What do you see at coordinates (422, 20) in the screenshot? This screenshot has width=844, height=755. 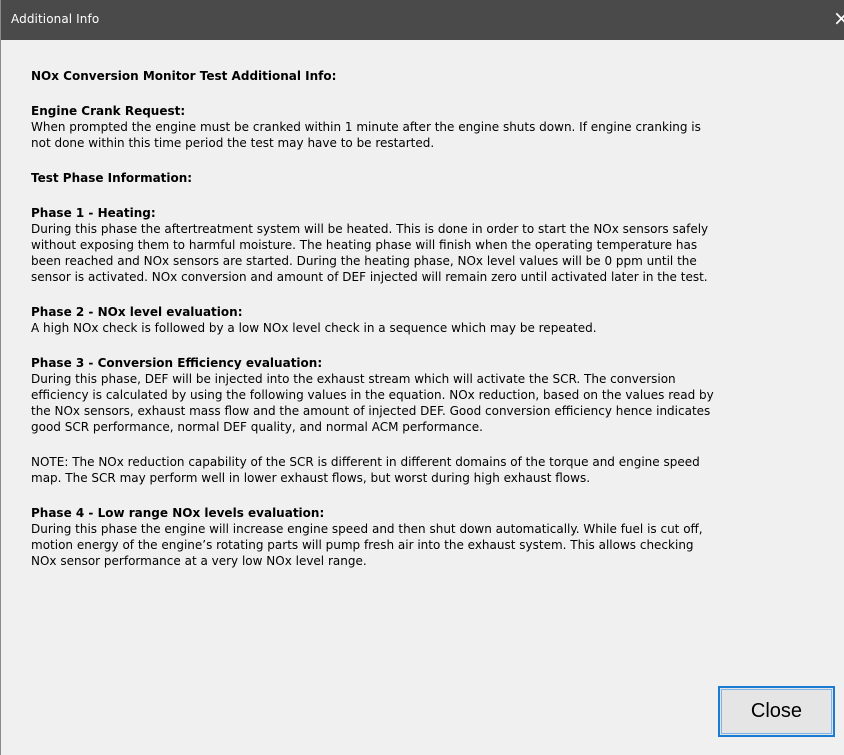 I see `title-bar: Additional Info ×` at bounding box center [422, 20].